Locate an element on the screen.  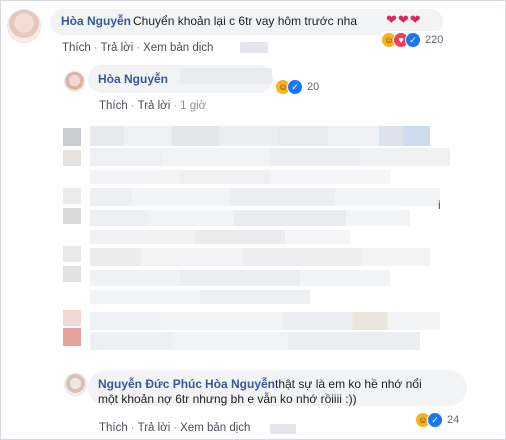
reply-reaction-count: 24 is located at coordinates (453, 420).